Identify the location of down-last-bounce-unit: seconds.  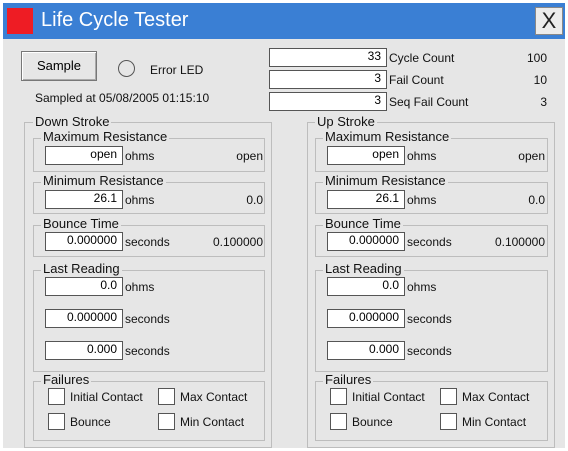
(147, 351).